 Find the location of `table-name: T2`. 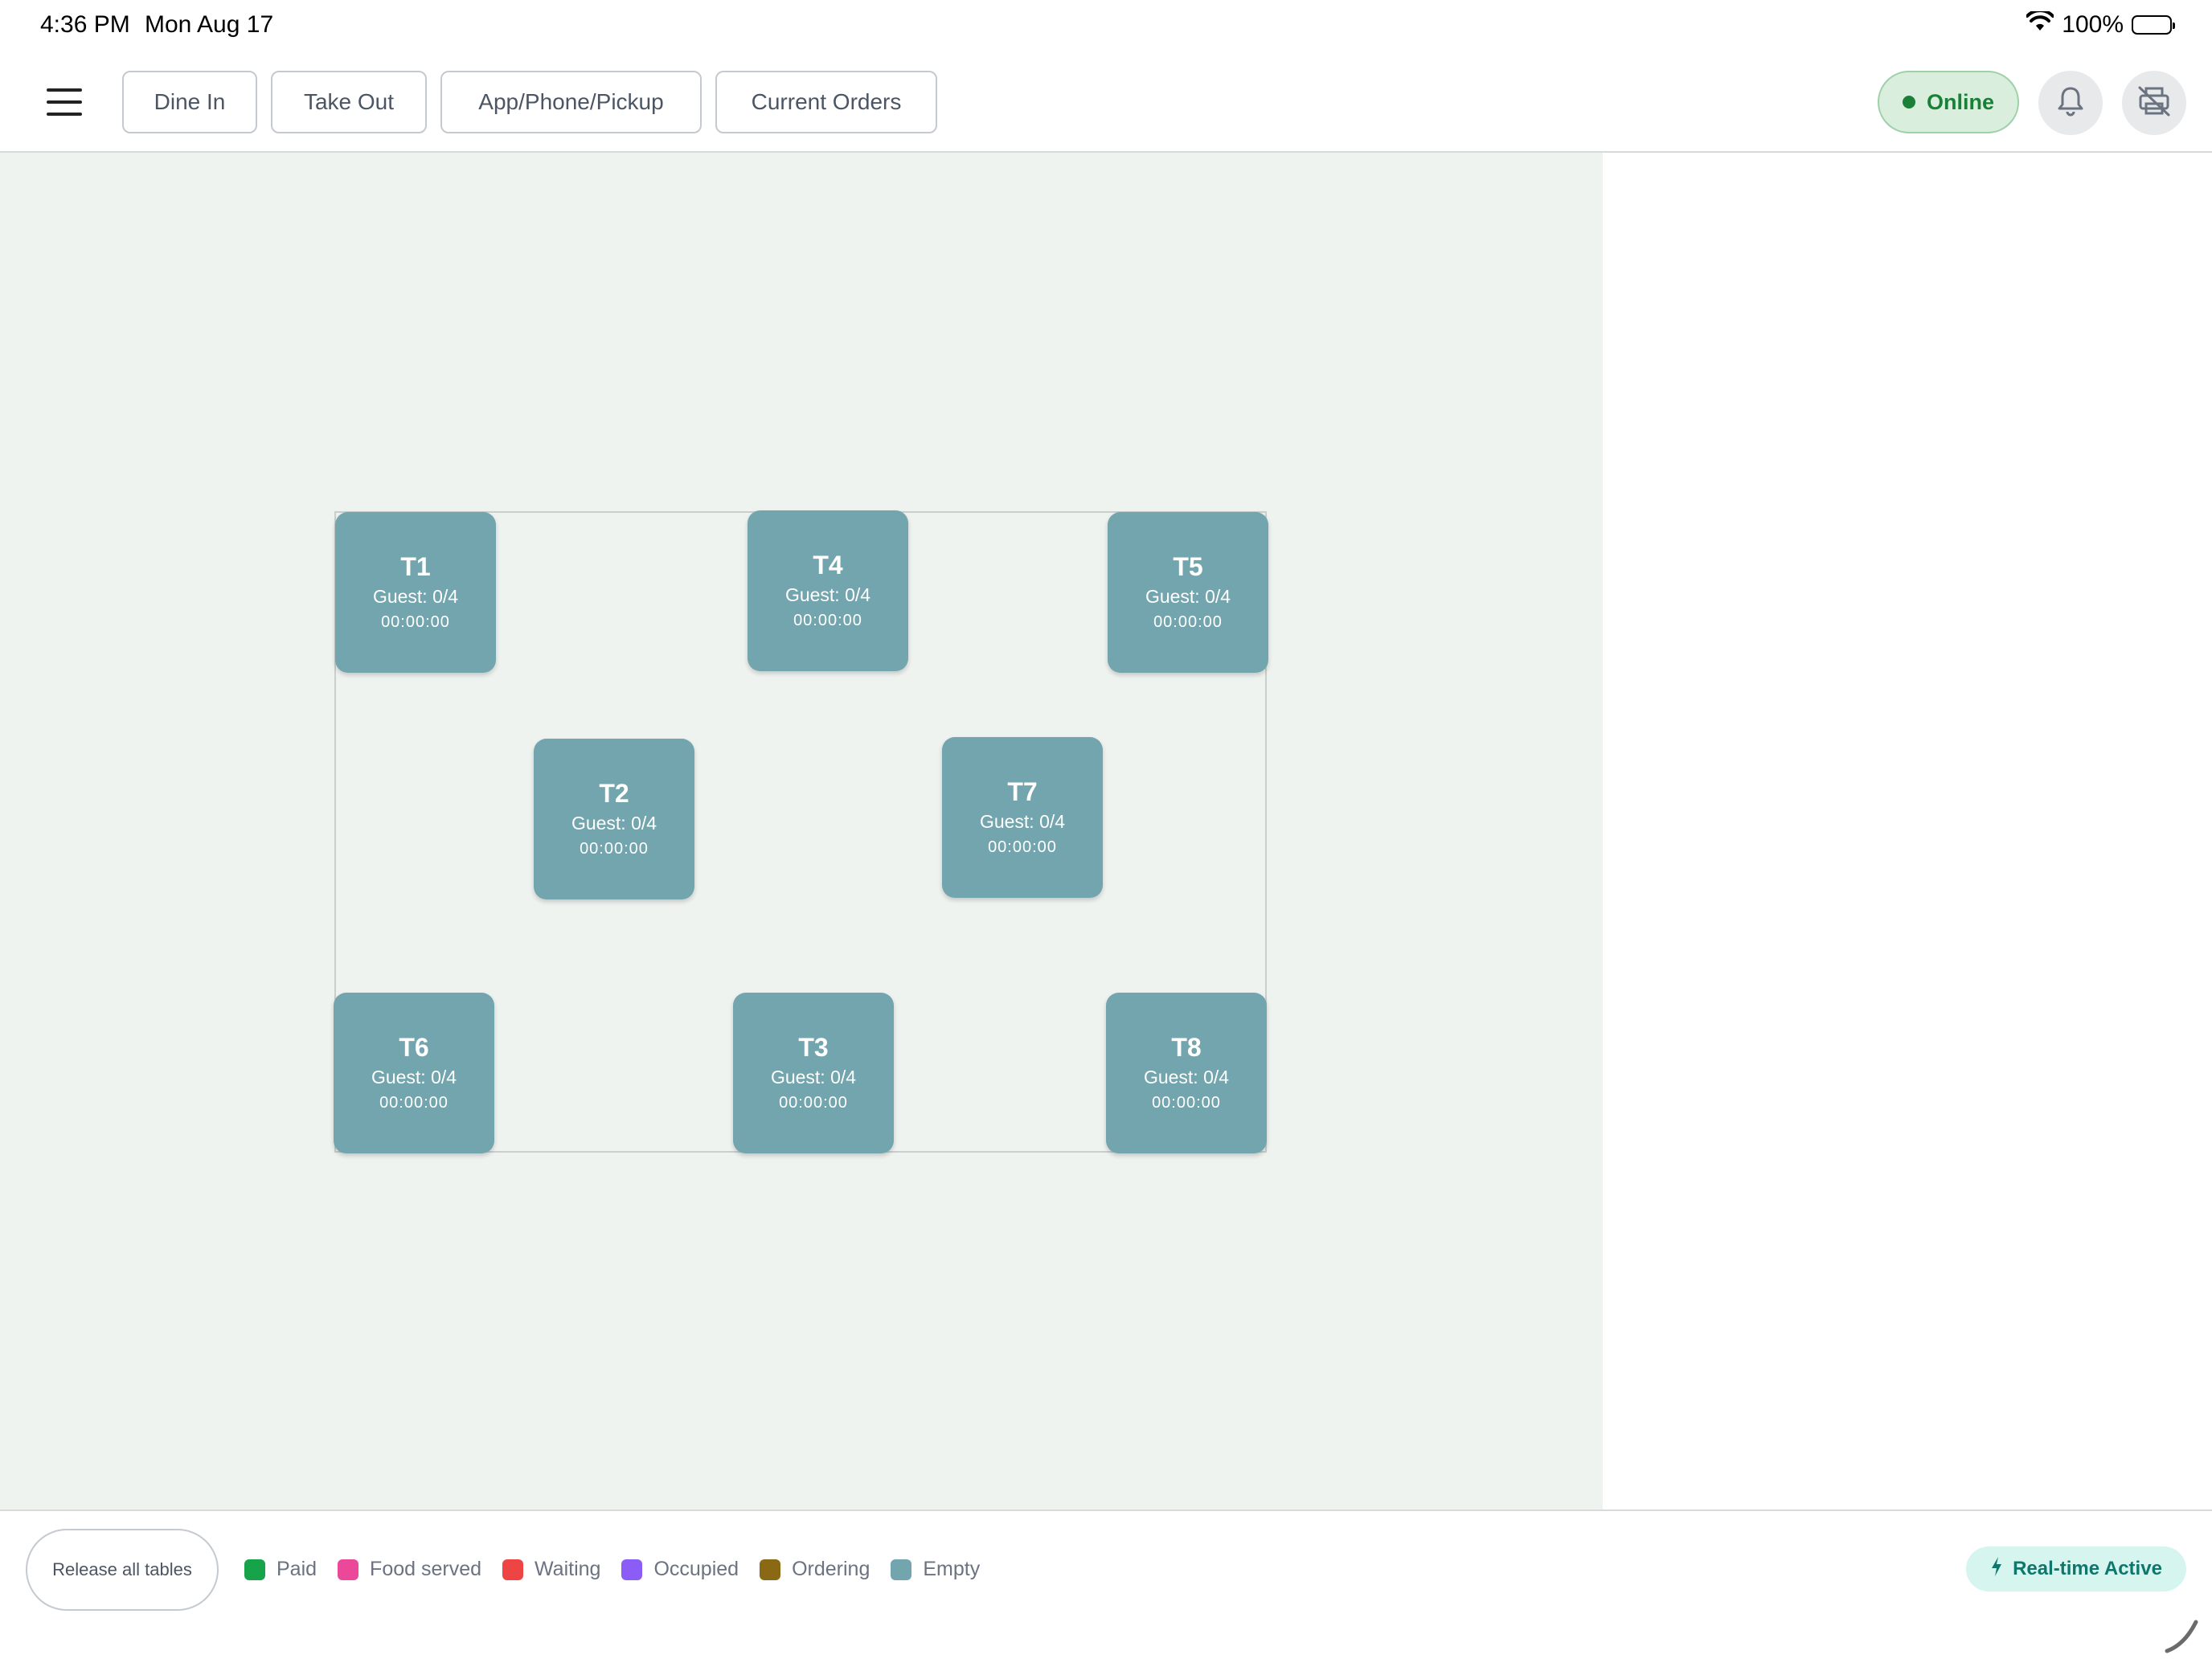

table-name: T2 is located at coordinates (614, 793).